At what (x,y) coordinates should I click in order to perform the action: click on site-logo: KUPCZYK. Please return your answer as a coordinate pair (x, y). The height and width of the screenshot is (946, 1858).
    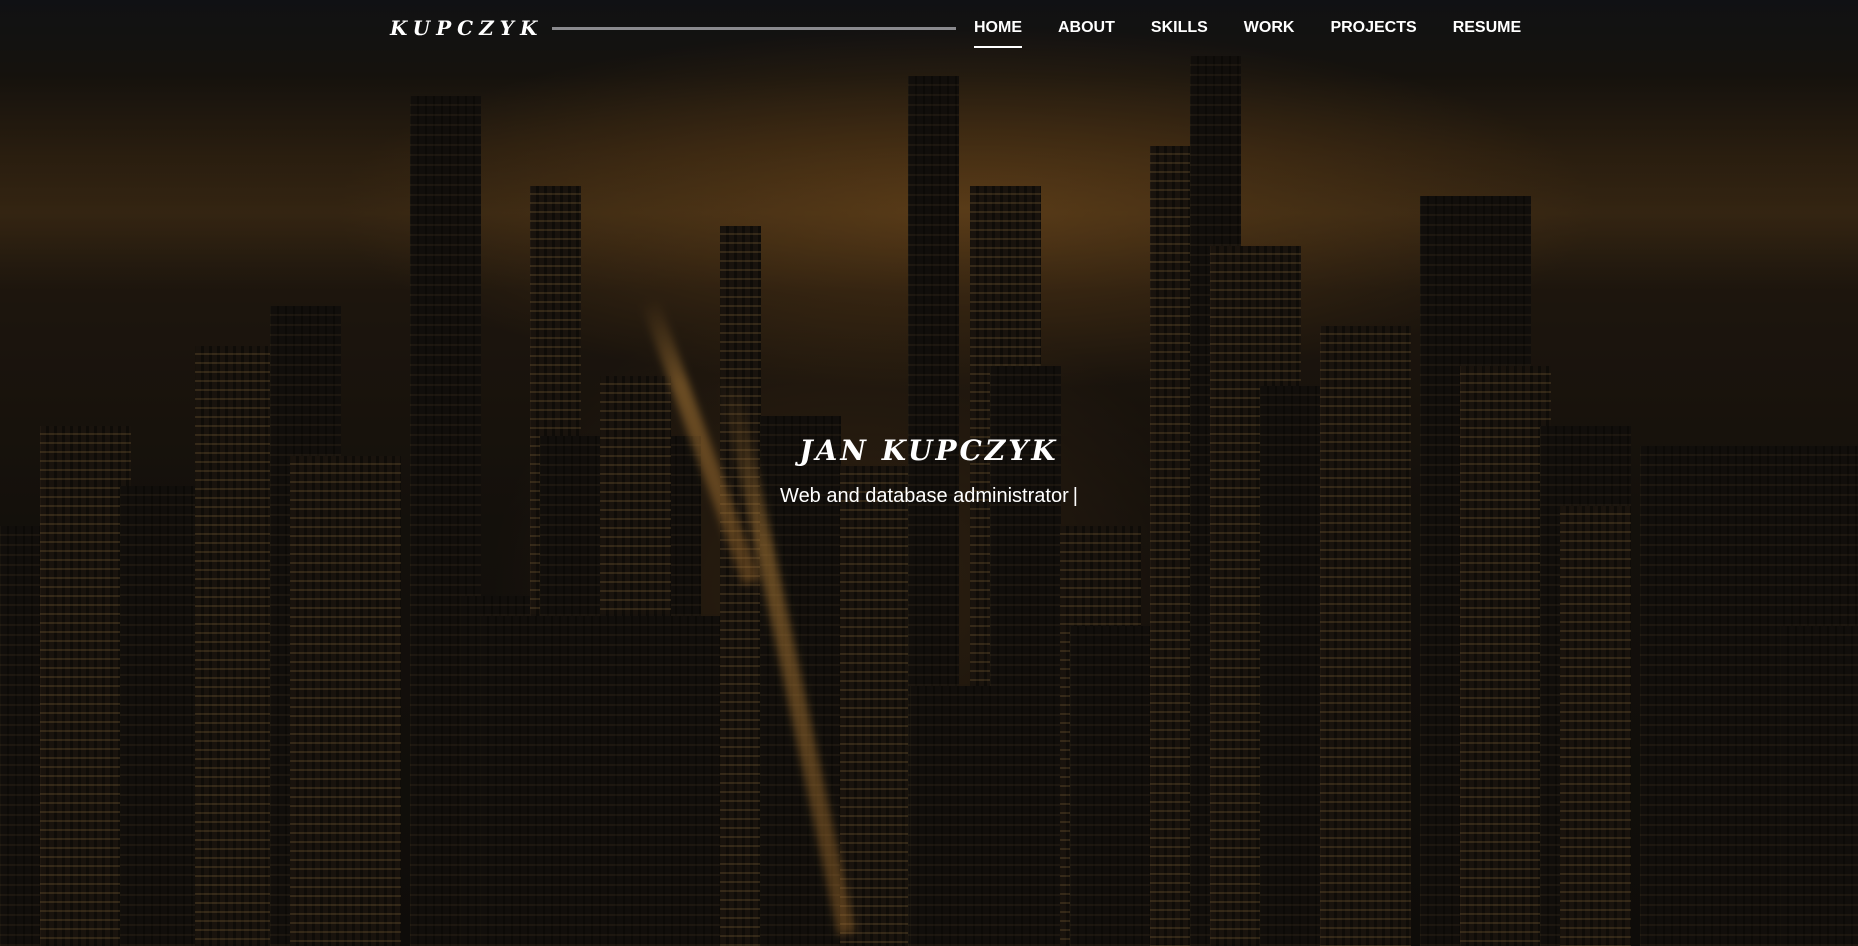
    Looking at the image, I should click on (466, 28).